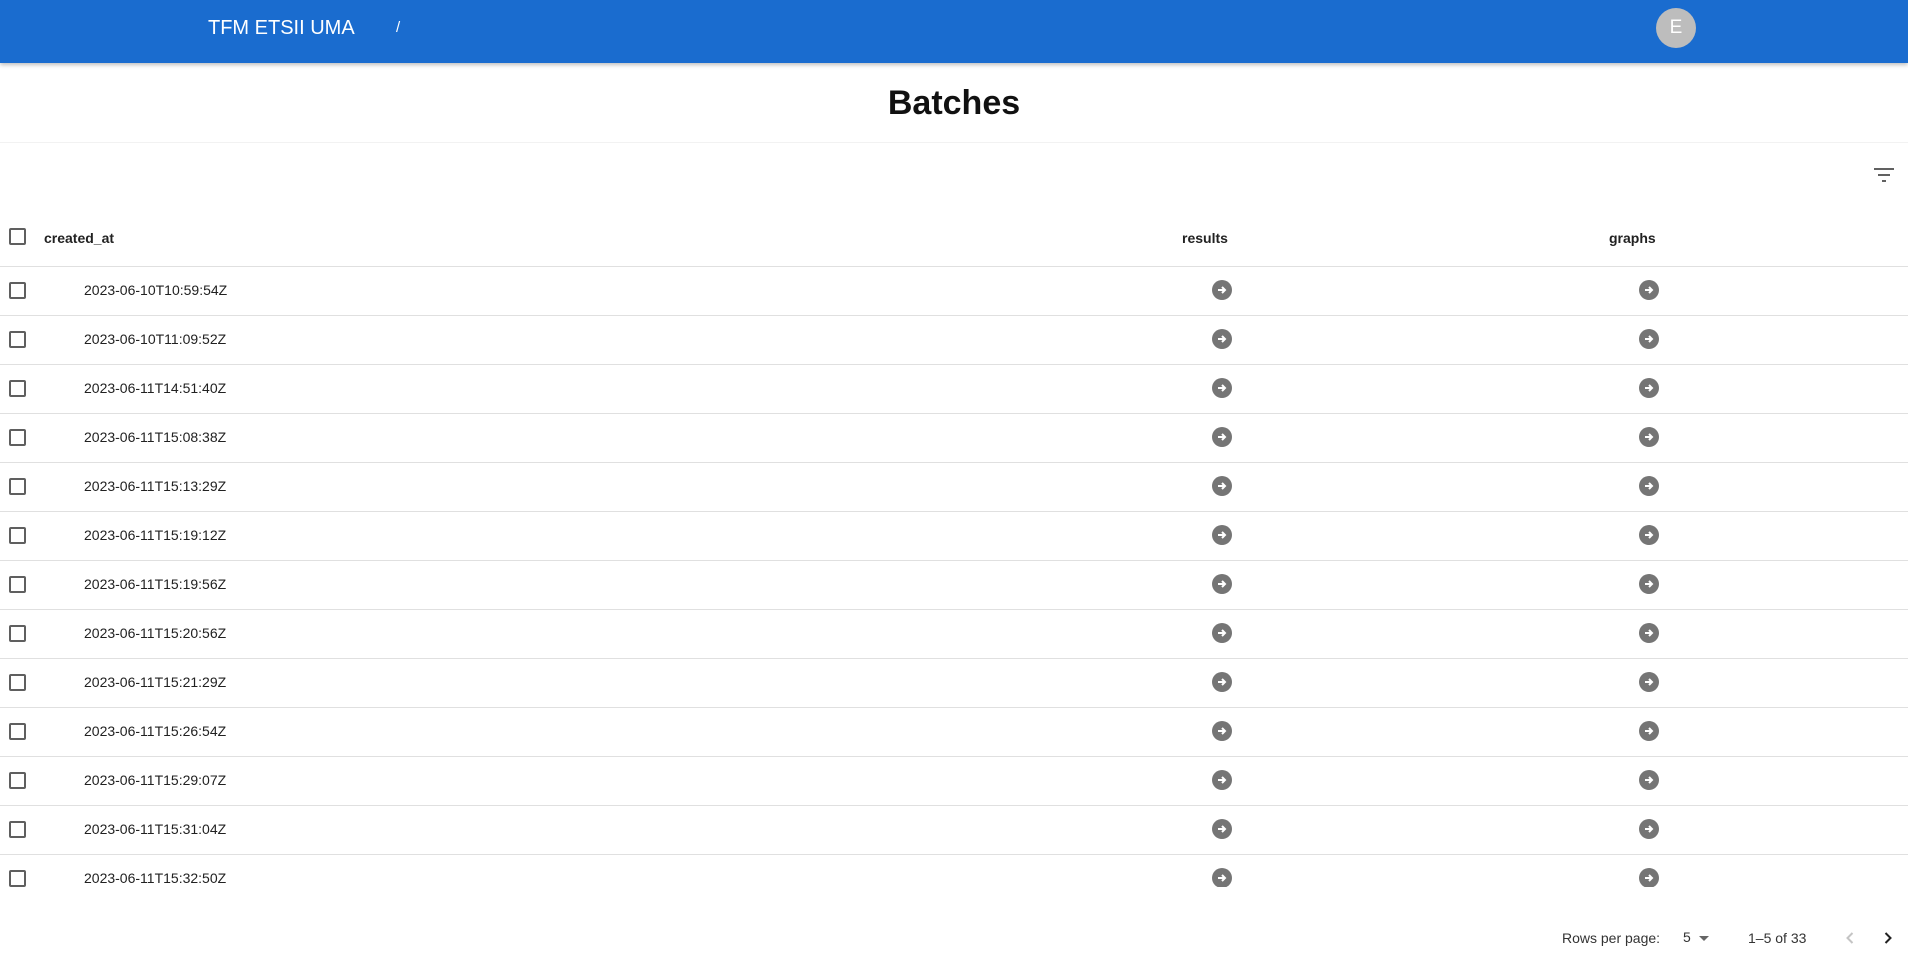 The width and height of the screenshot is (1908, 958). Describe the element at coordinates (79, 238) in the screenshot. I see `column-header-created-at: created_at` at that location.